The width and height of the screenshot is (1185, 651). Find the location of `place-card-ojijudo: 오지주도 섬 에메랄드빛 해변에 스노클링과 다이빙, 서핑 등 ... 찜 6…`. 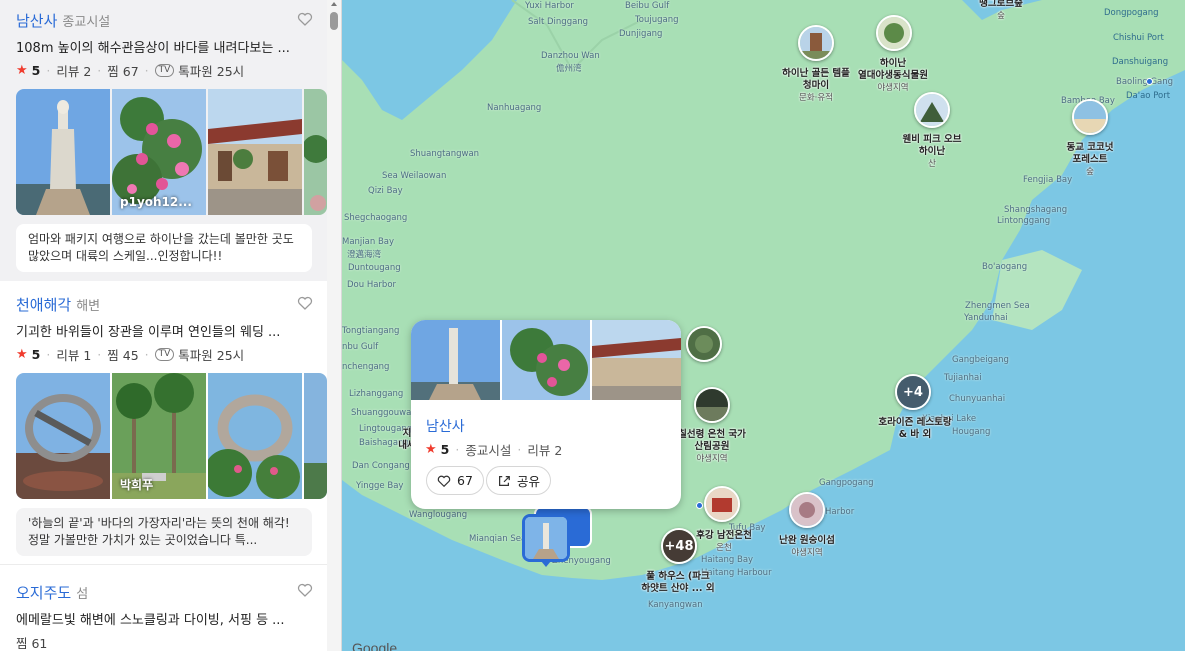

place-card-ojijudo: 오지주도 섬 에메랄드빛 해변에 스노클링과 다이빙, 서핑 등 ... 찜 6… is located at coordinates (163, 607).